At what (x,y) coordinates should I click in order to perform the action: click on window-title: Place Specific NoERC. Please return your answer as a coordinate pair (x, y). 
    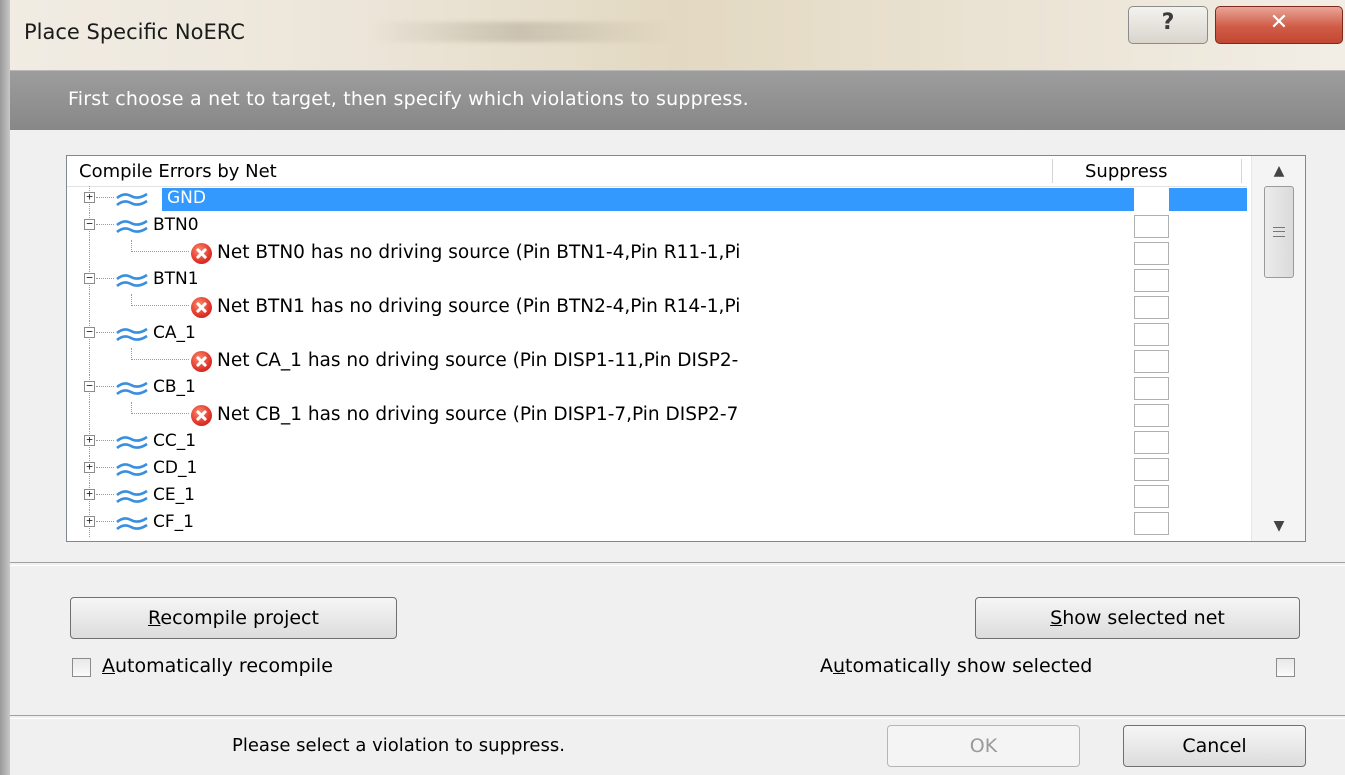
    Looking at the image, I should click on (134, 32).